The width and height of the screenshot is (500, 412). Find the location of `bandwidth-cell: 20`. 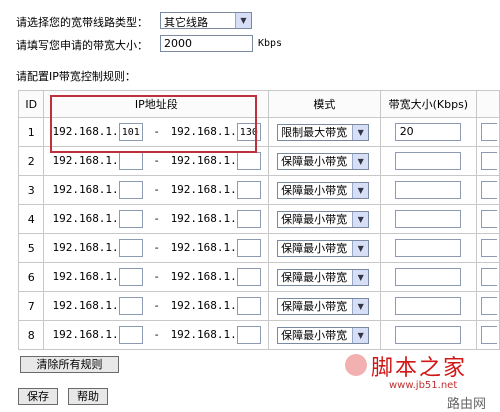

bandwidth-cell: 20 is located at coordinates (428, 132).